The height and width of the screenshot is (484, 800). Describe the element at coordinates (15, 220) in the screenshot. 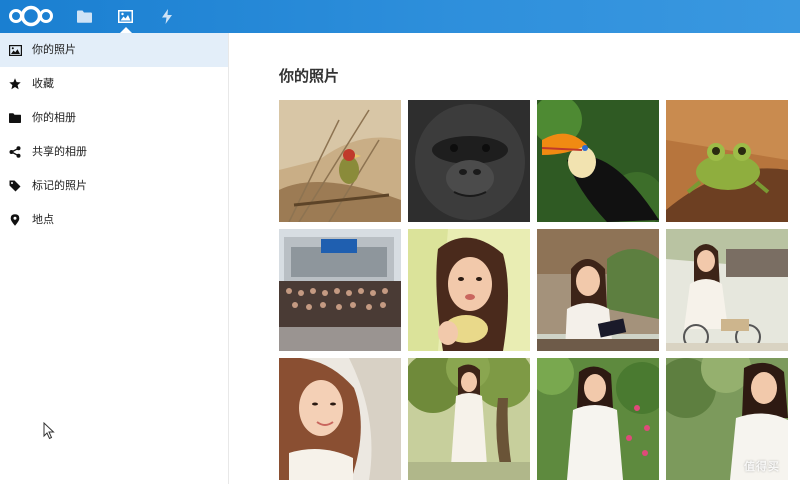

I see `location-pin-icon` at that location.